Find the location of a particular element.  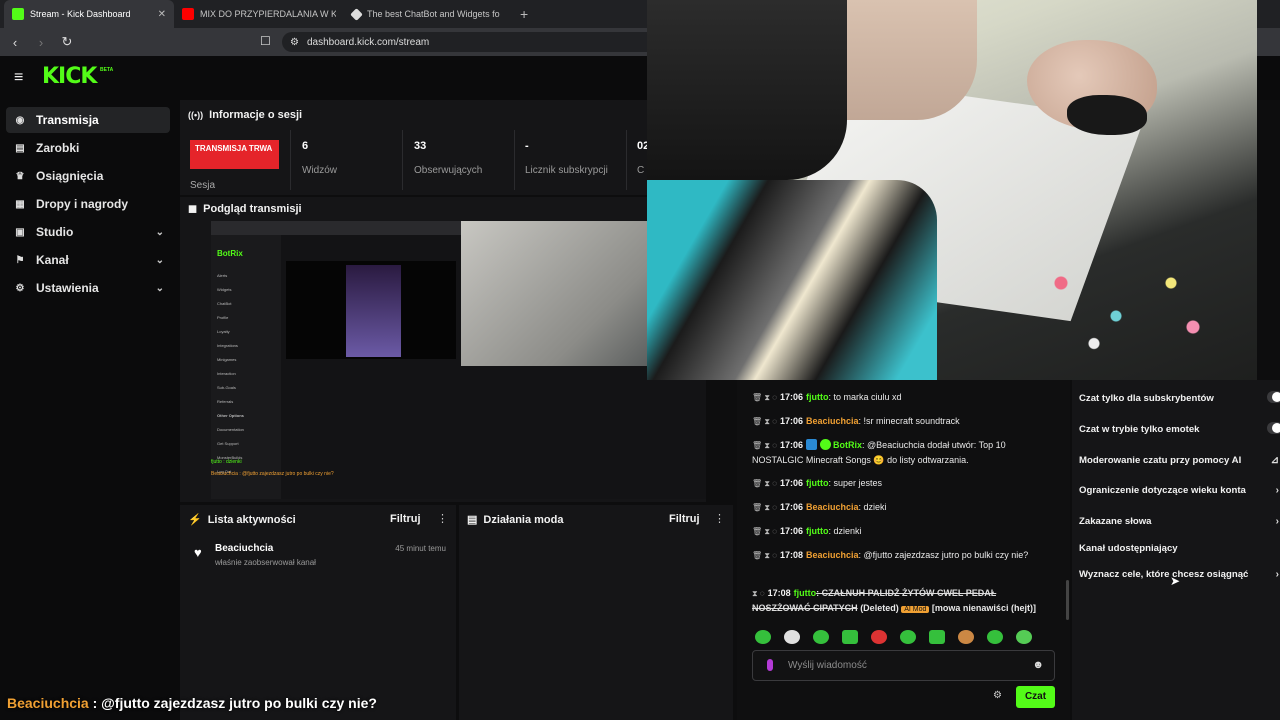

sidebar-item-transmisja: ◉ Transmisja is located at coordinates (88, 120).